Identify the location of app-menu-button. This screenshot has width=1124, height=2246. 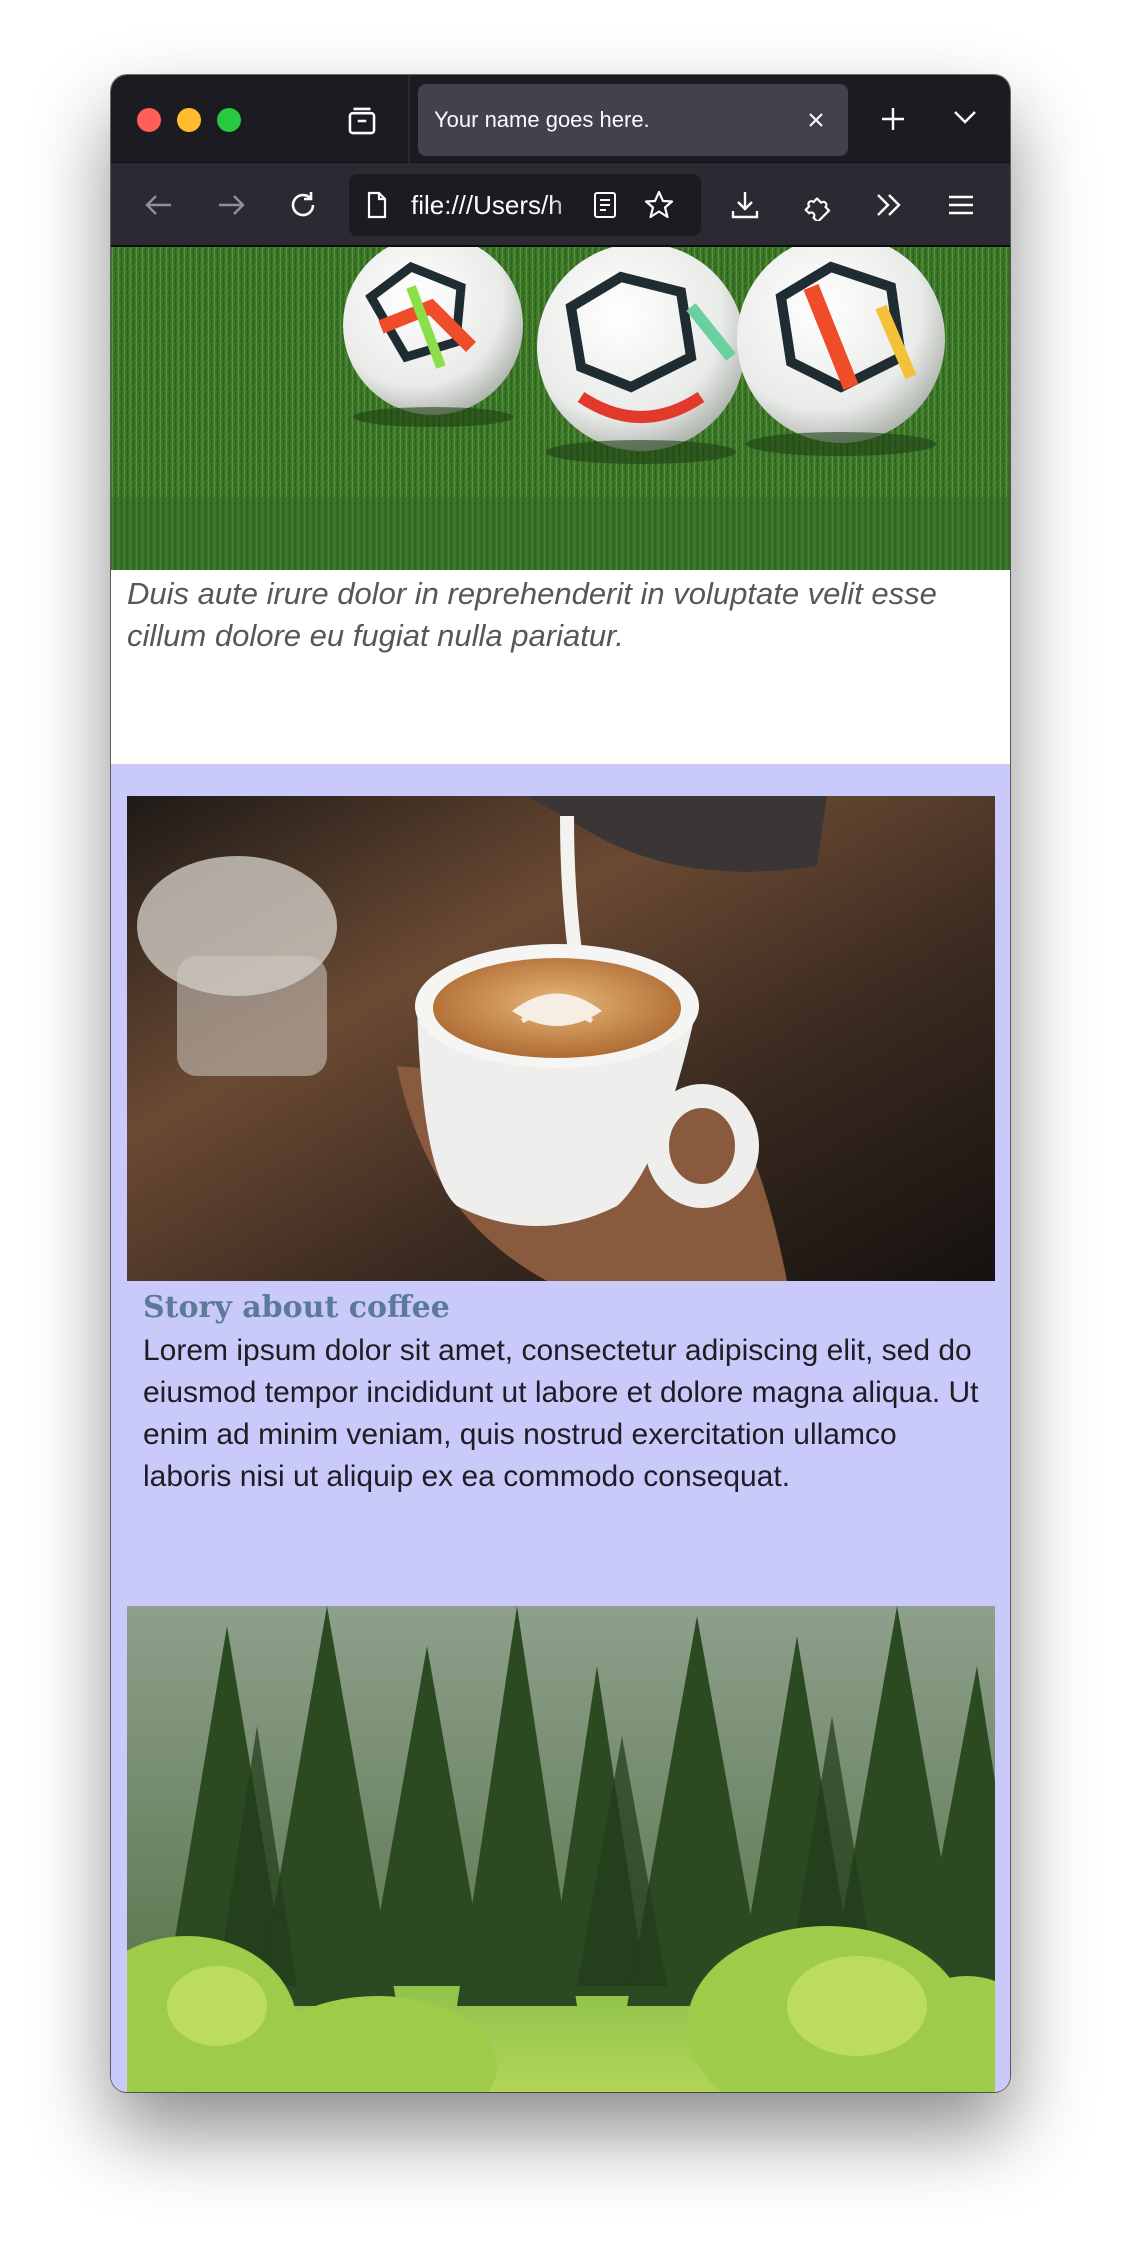
(961, 205).